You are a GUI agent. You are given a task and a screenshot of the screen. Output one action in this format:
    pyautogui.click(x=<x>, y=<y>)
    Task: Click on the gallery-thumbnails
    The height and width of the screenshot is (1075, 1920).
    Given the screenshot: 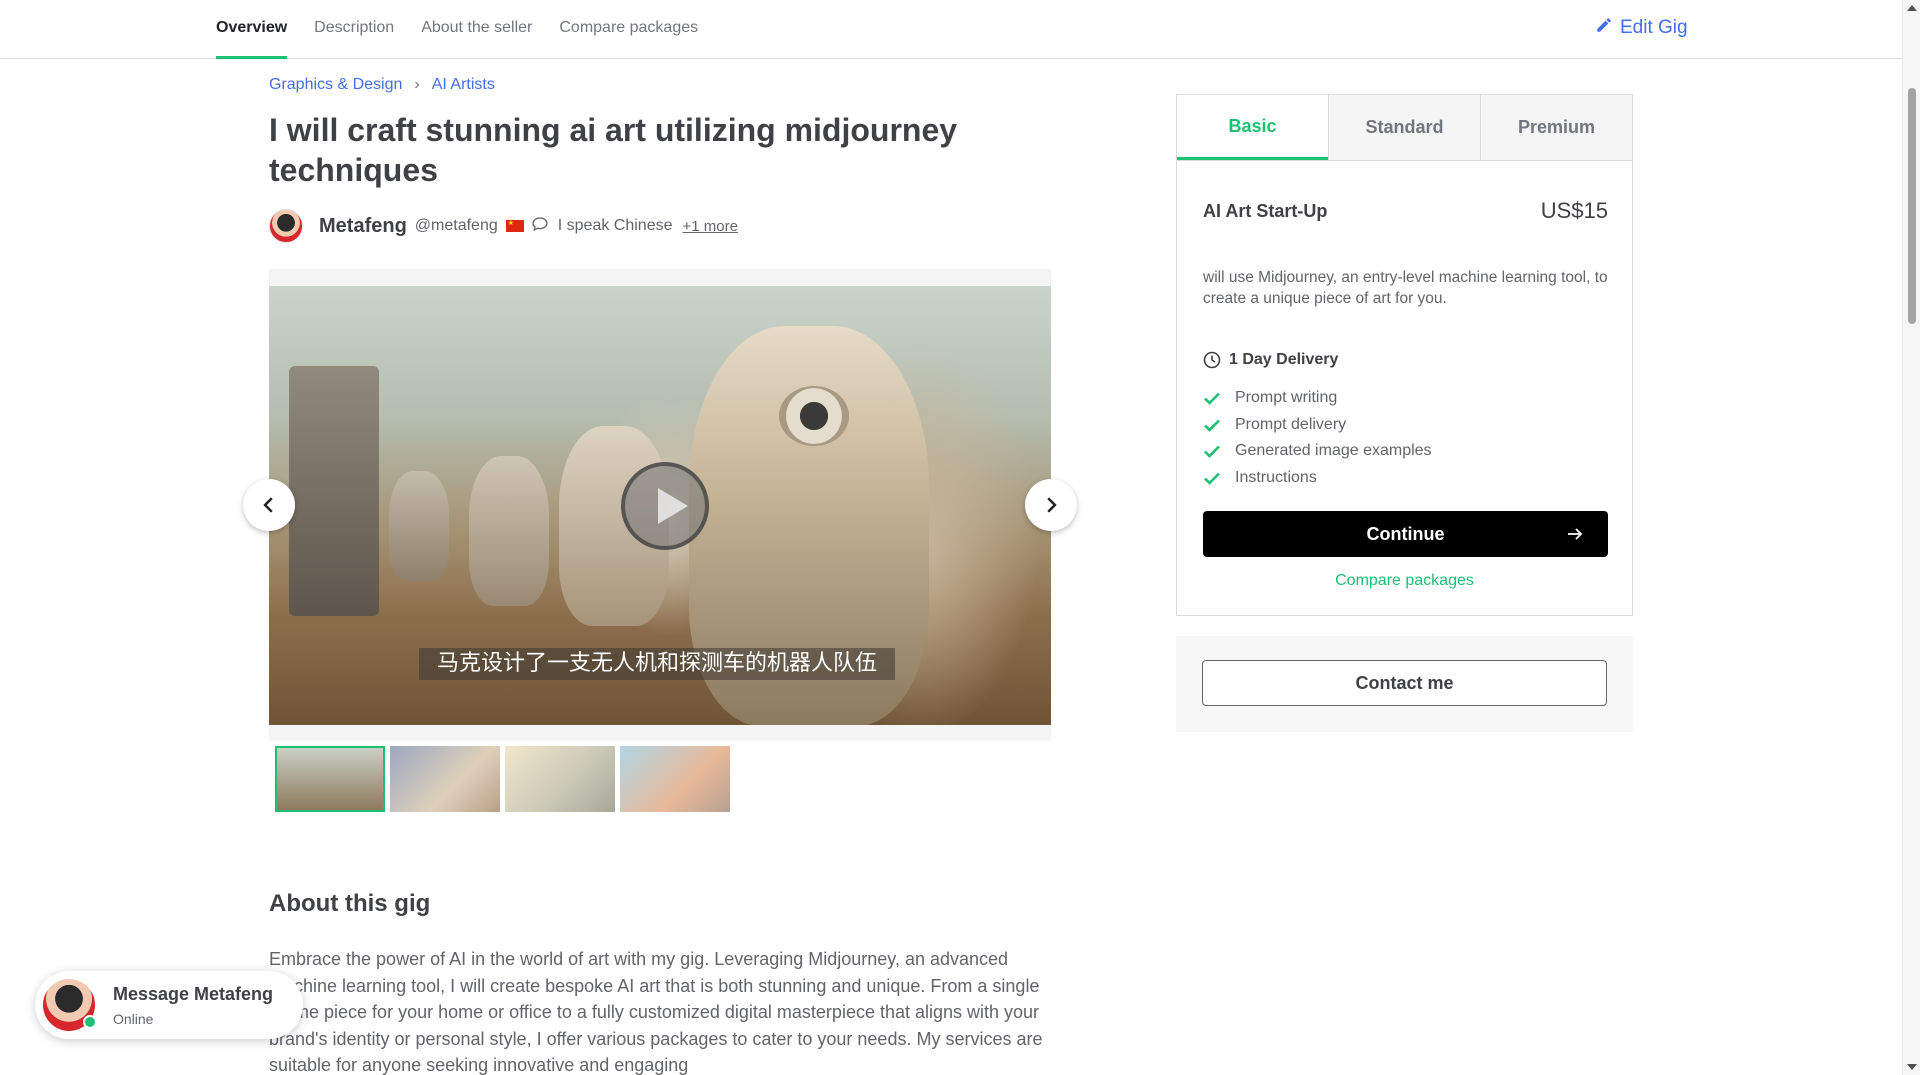 What is the action you would take?
    pyautogui.click(x=502, y=779)
    